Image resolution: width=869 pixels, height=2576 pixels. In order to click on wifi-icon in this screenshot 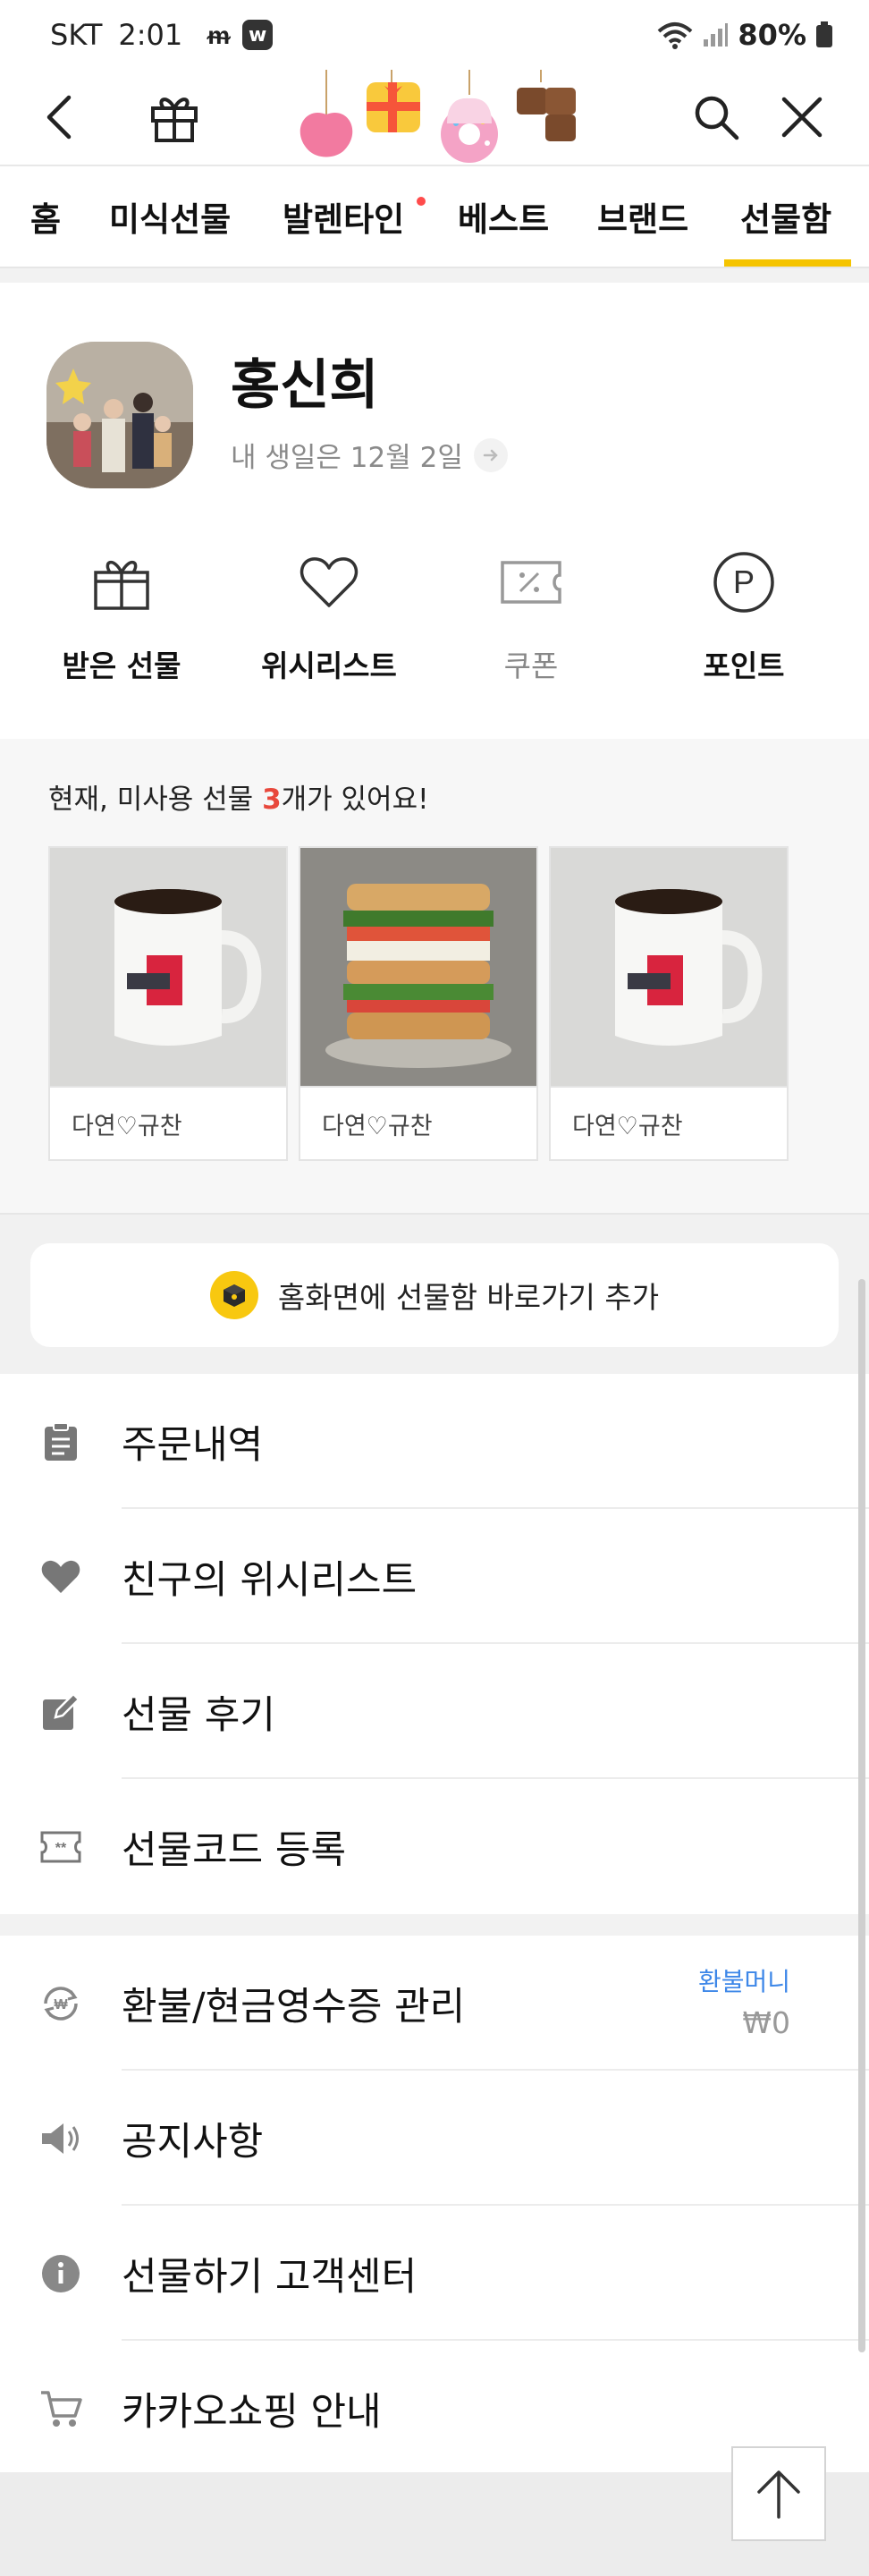, I will do `click(675, 35)`.